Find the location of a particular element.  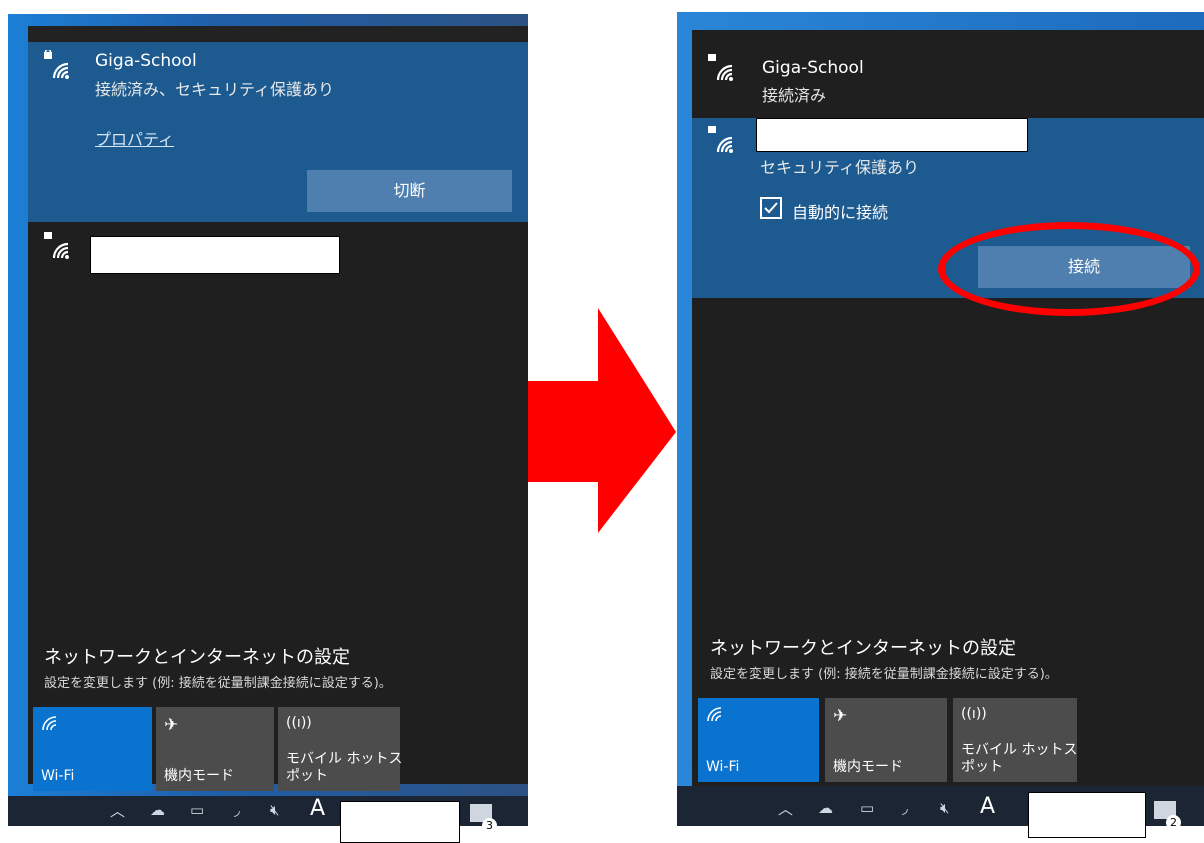

notification-count-badge: 3 is located at coordinates (489, 825).